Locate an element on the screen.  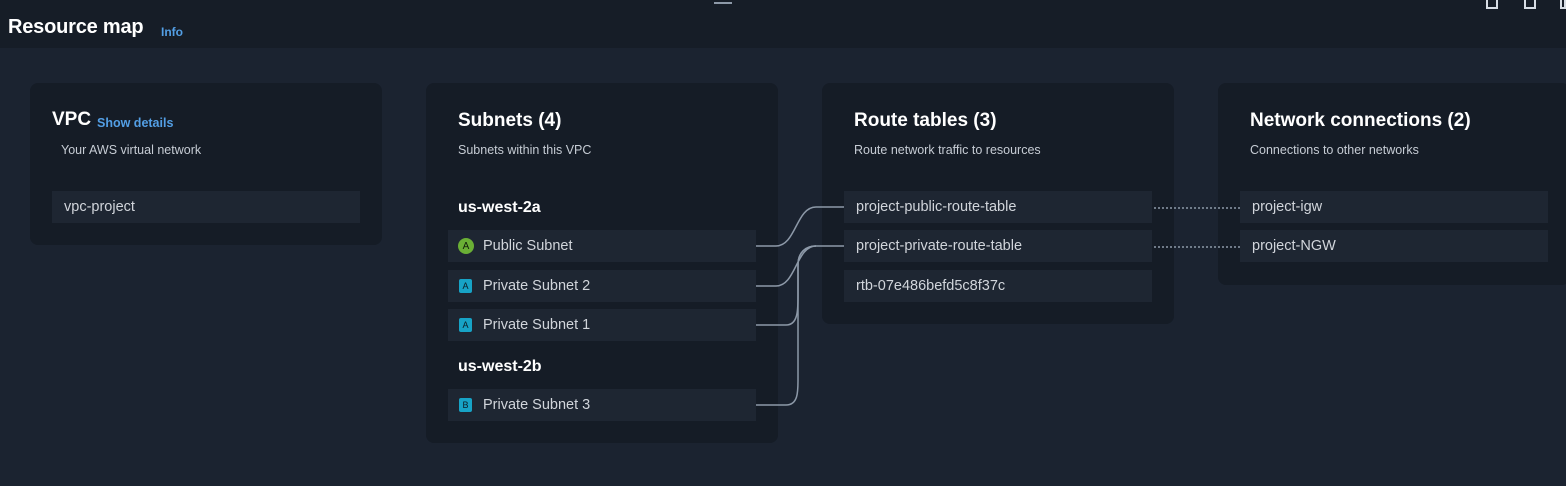
panel-expand-icon is located at coordinates (1563, 4).